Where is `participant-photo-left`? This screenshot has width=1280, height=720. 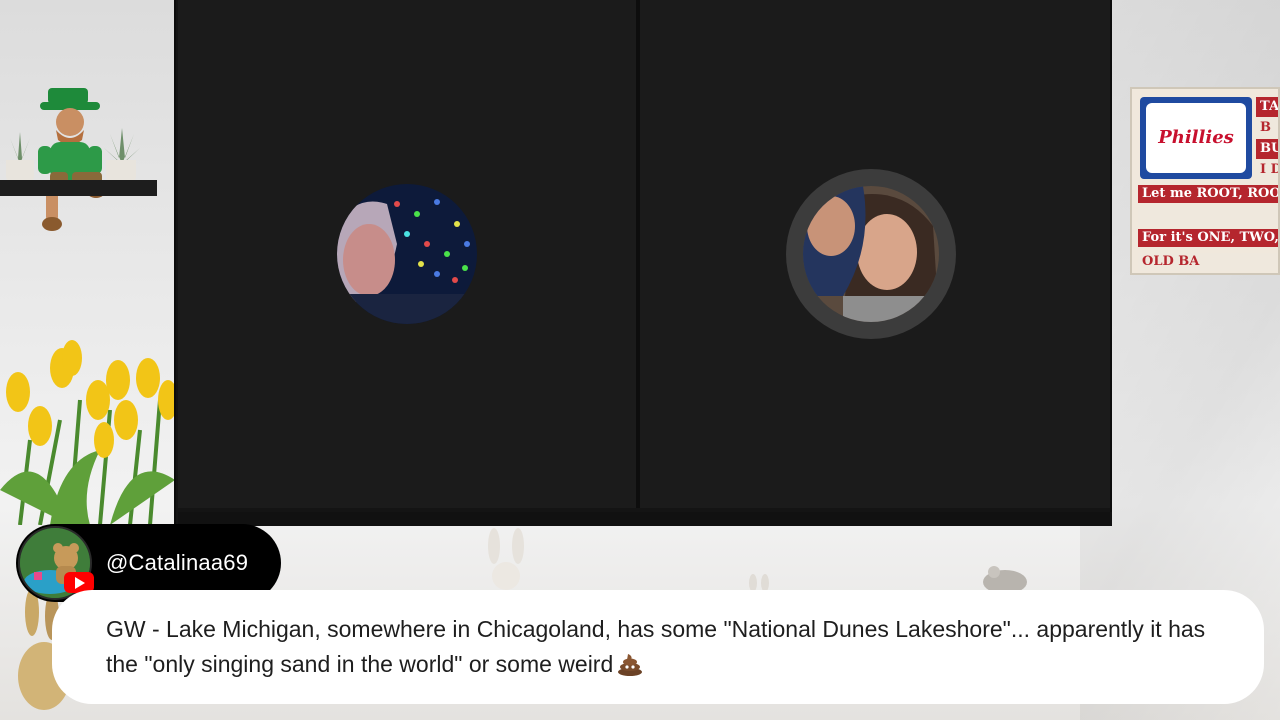 participant-photo-left is located at coordinates (407, 254).